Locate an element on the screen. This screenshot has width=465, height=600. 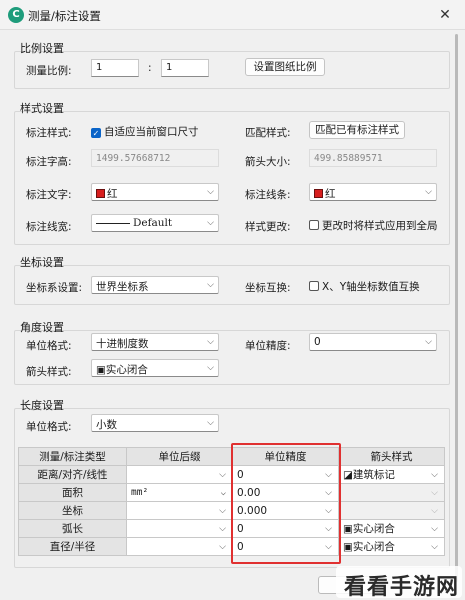
coord-swap-checkbox: X、Y轴坐标数值互换 is located at coordinates (364, 286).